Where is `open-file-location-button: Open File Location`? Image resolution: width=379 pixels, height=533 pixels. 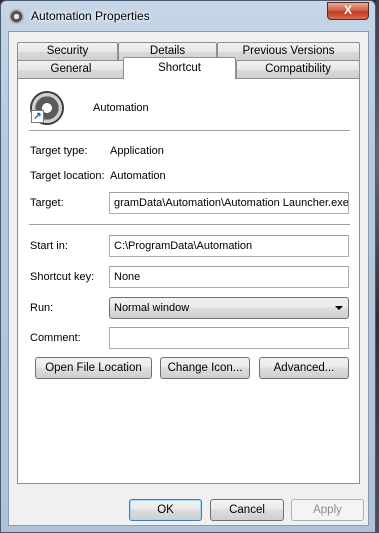 open-file-location-button: Open File Location is located at coordinates (93, 368).